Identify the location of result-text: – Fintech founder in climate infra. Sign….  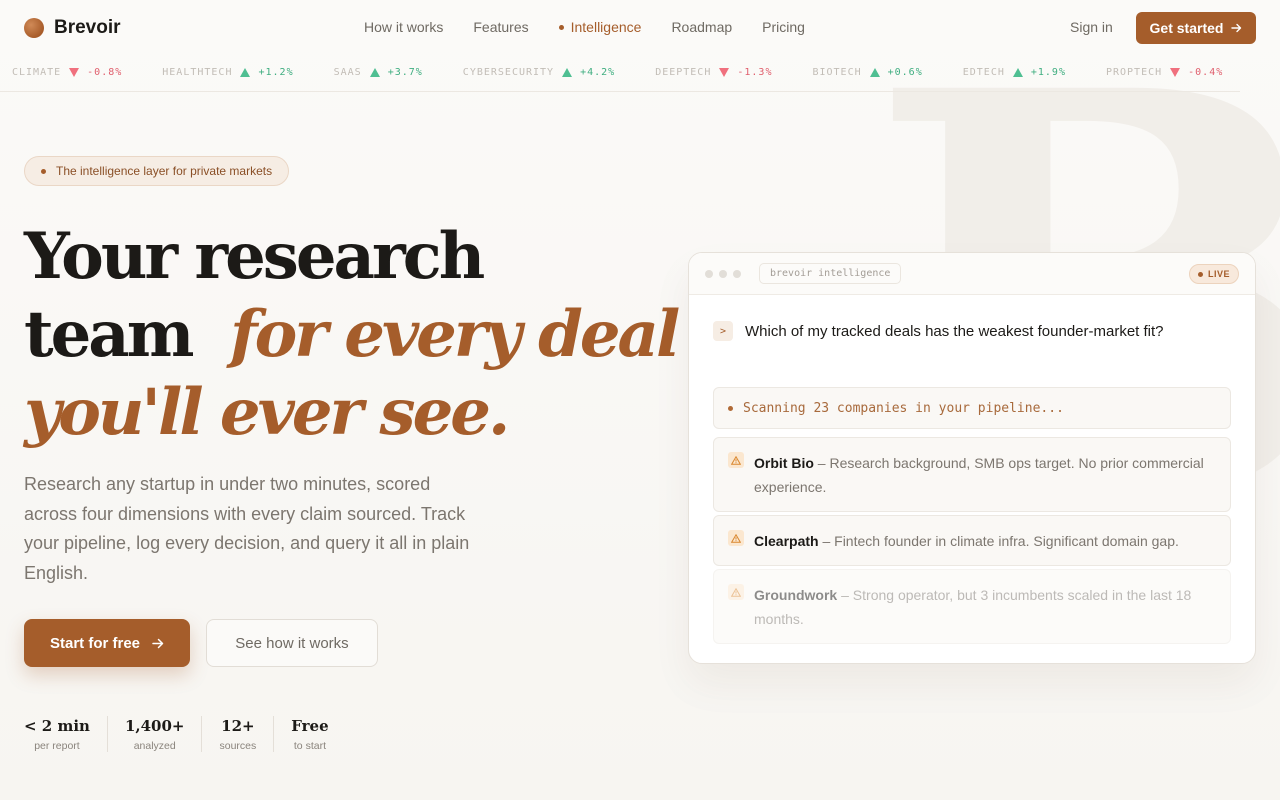
(998, 541).